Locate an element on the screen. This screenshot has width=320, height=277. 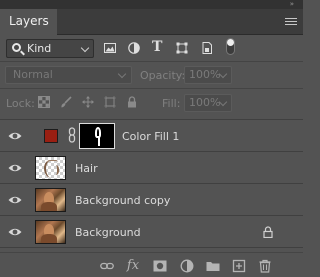
layer-hair: Hair is located at coordinates (151, 168).